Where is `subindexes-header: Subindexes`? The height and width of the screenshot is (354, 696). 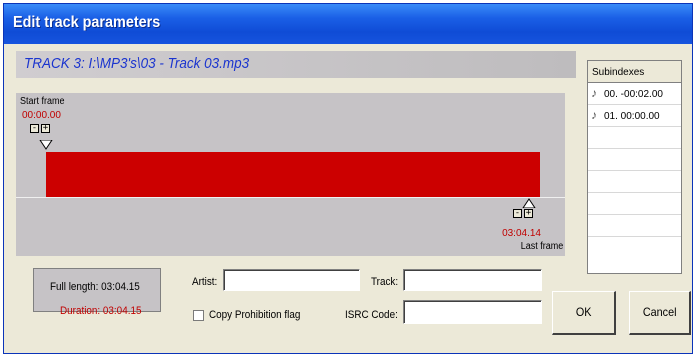
subindexes-header: Subindexes is located at coordinates (634, 72).